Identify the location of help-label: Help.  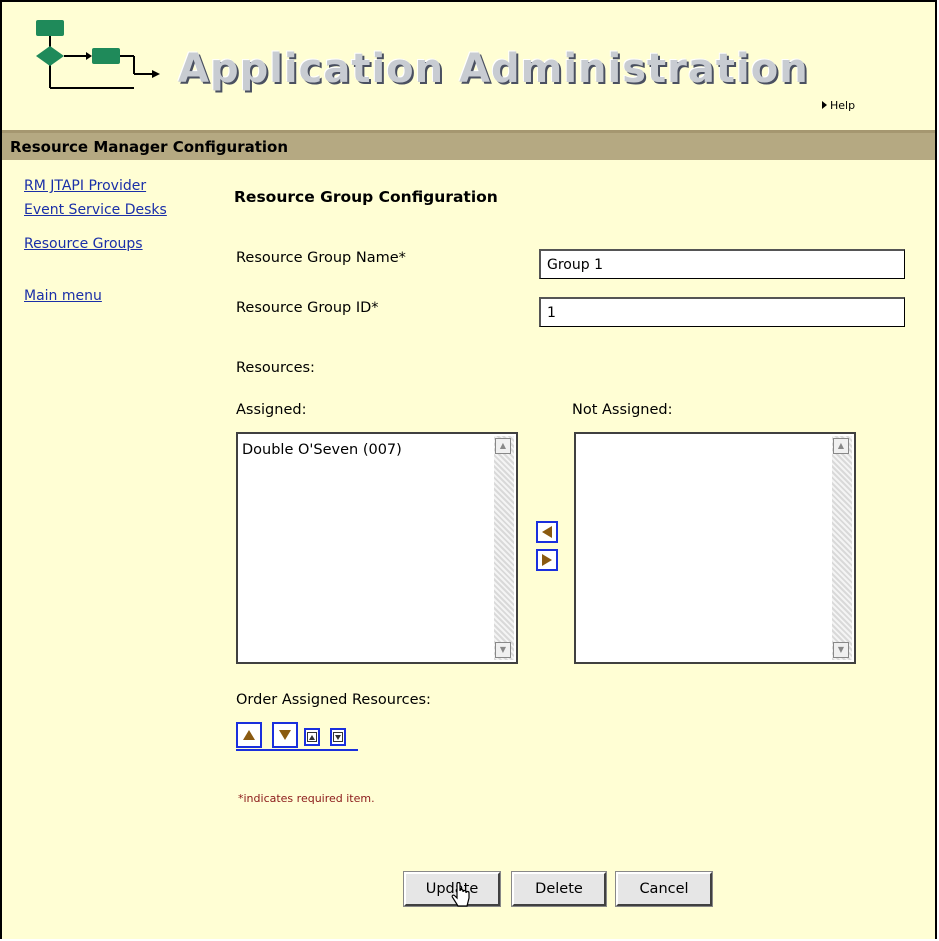
(843, 105).